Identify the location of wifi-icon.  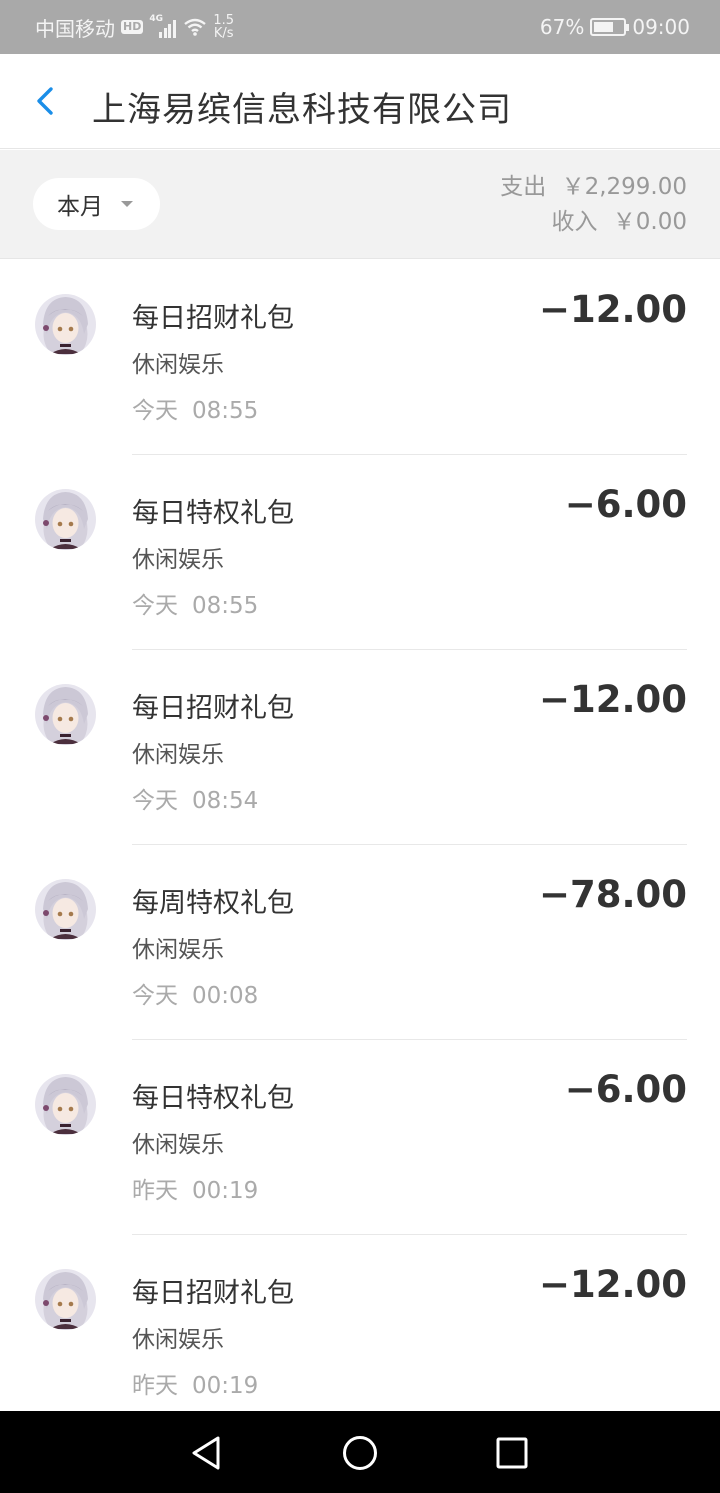
(195, 27).